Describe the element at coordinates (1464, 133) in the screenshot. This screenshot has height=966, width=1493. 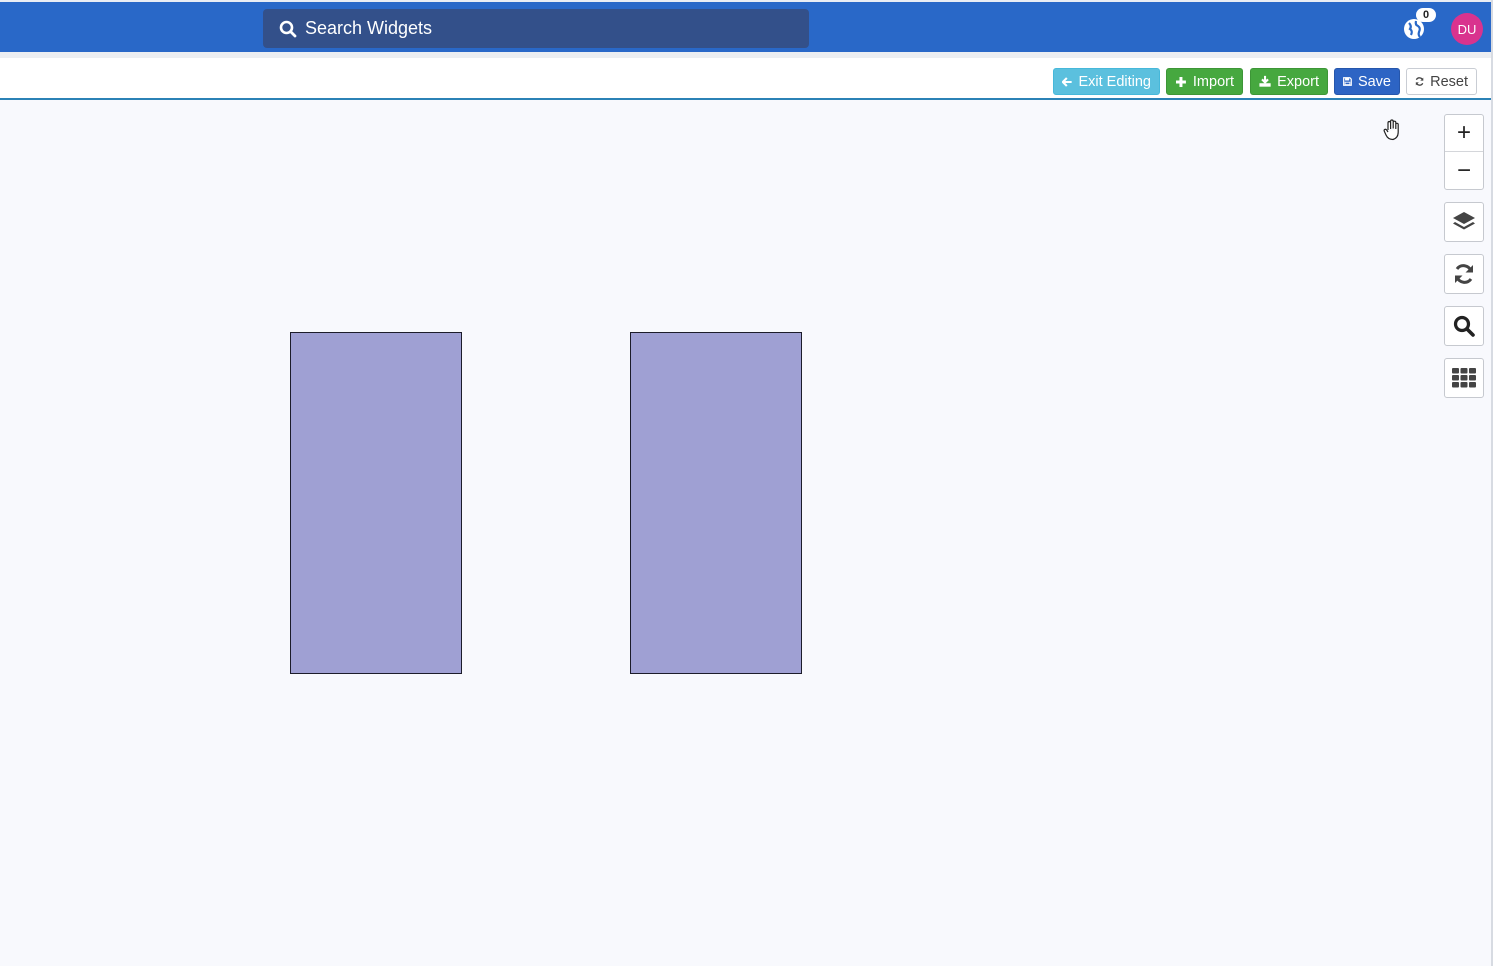
I see `zoom-in-button: +` at that location.